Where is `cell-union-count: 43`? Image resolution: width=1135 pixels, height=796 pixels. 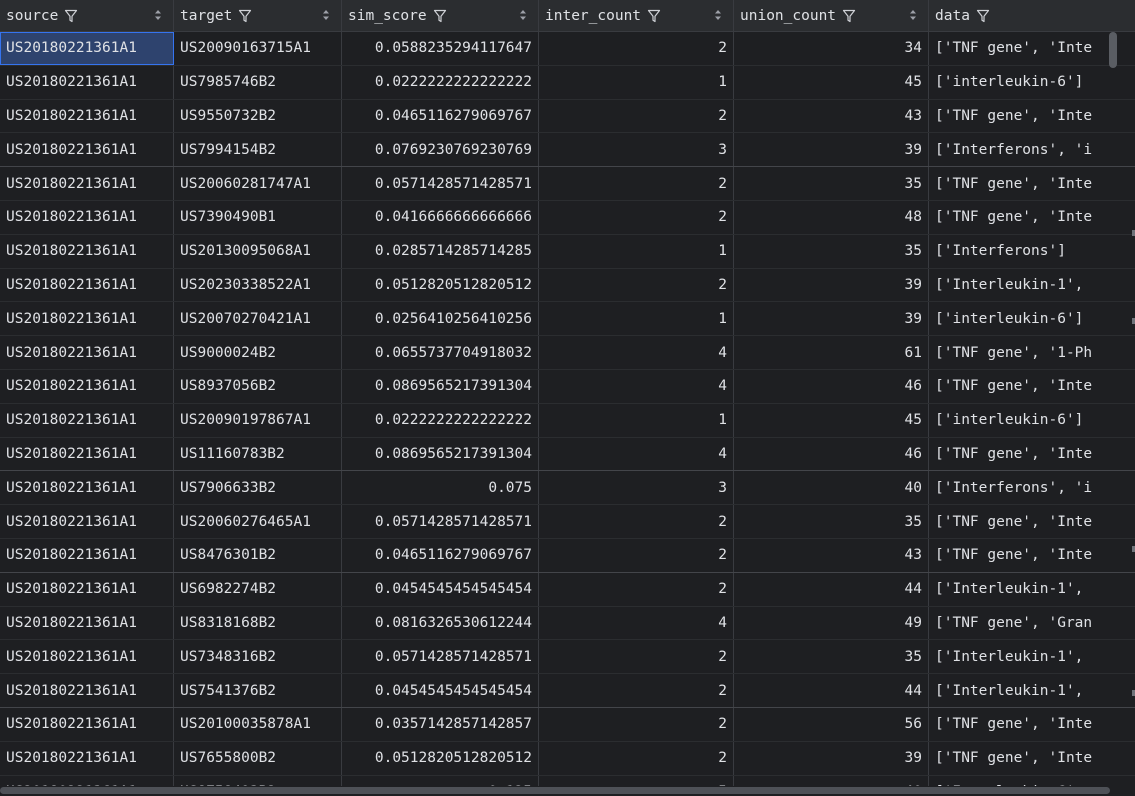 cell-union-count: 43 is located at coordinates (831, 116).